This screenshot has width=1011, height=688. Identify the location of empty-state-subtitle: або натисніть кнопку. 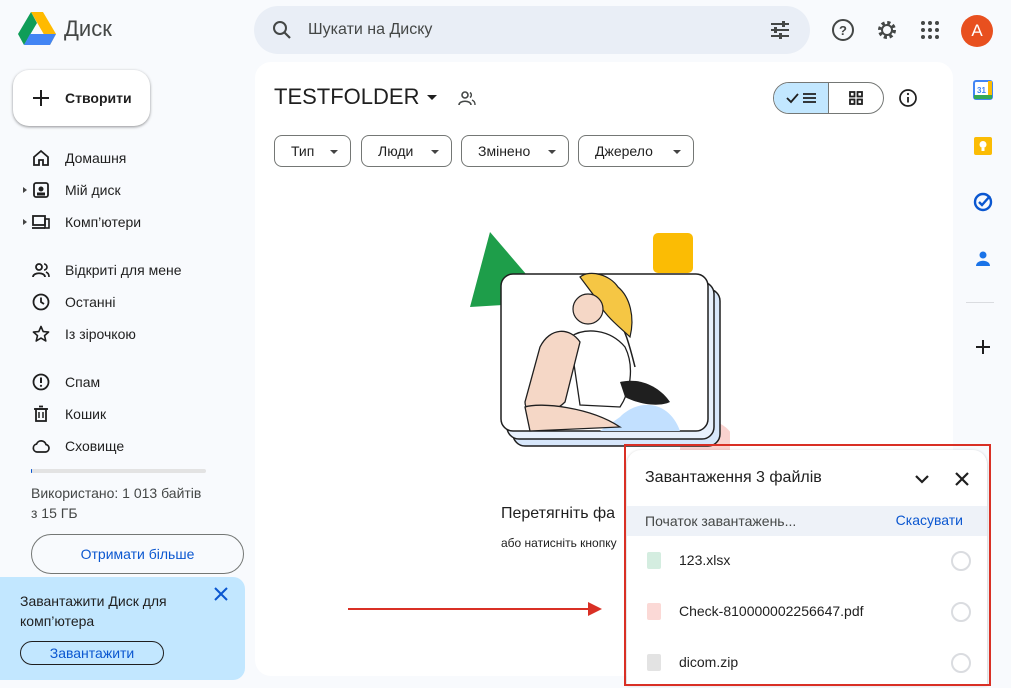
(559, 543).